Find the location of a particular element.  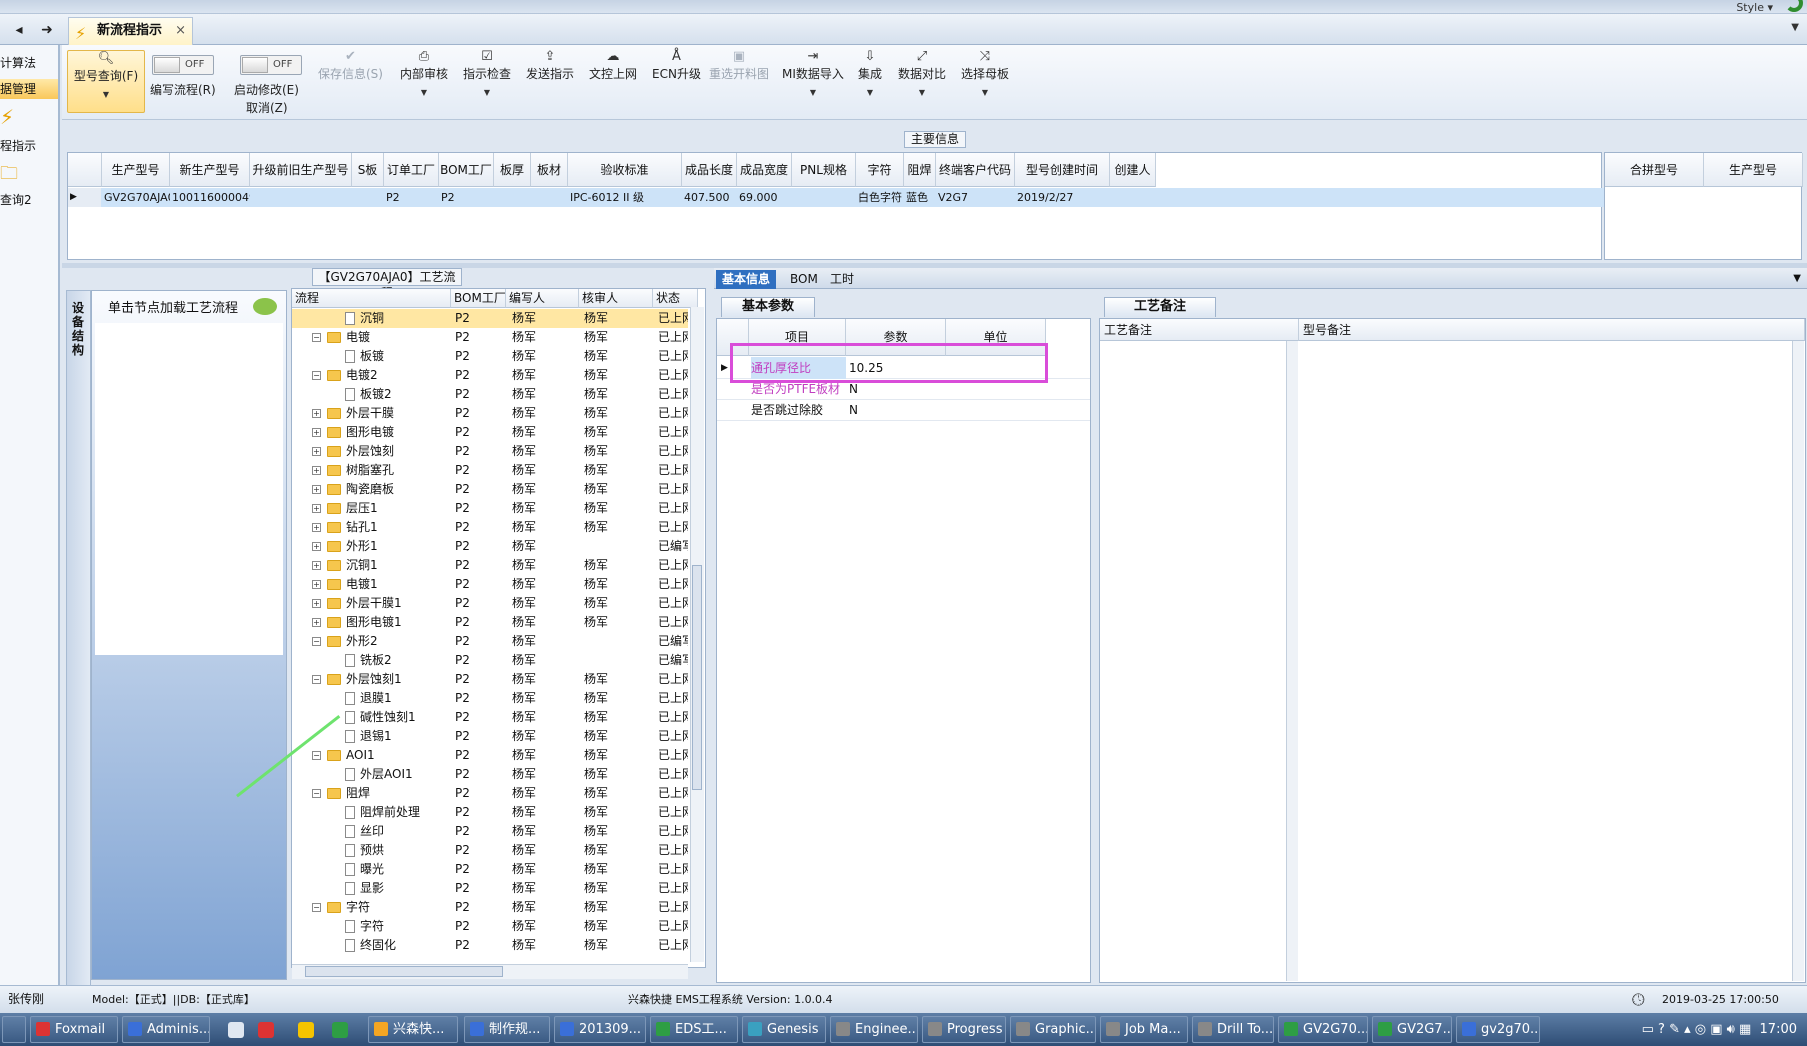

write-flow-toggle: OFF is located at coordinates (183, 65).